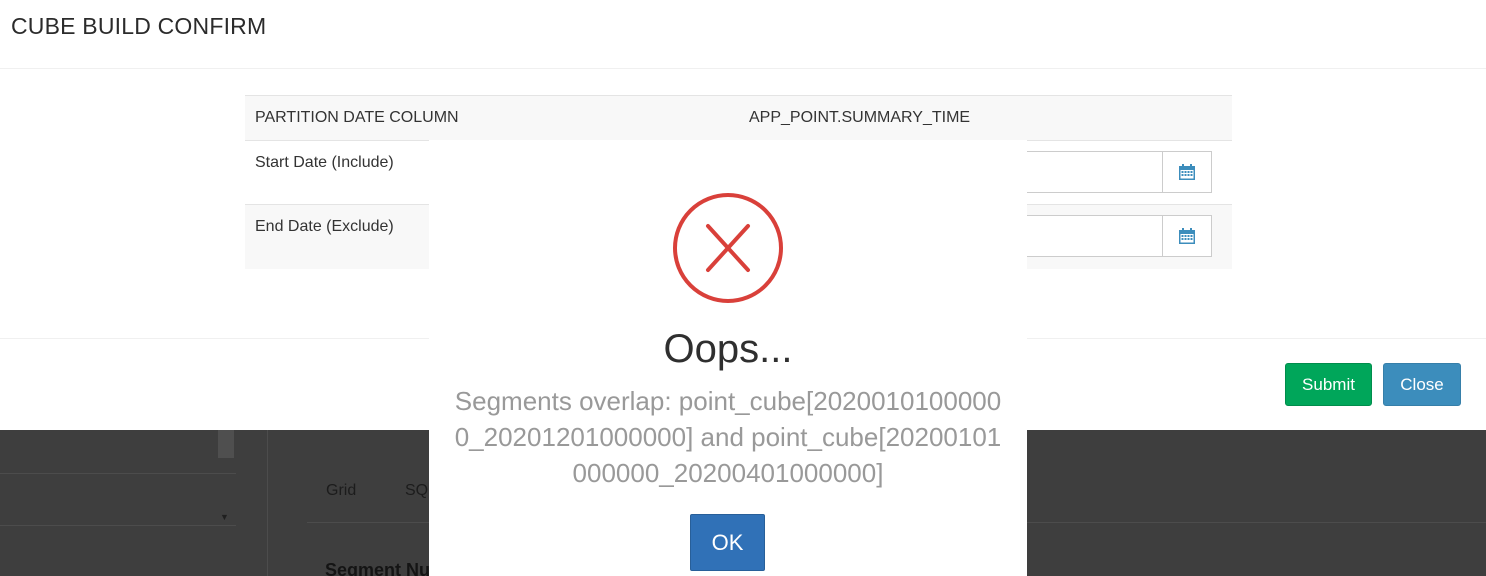 The height and width of the screenshot is (576, 1486). What do you see at coordinates (267, 503) in the screenshot?
I see `background-panel-divider` at bounding box center [267, 503].